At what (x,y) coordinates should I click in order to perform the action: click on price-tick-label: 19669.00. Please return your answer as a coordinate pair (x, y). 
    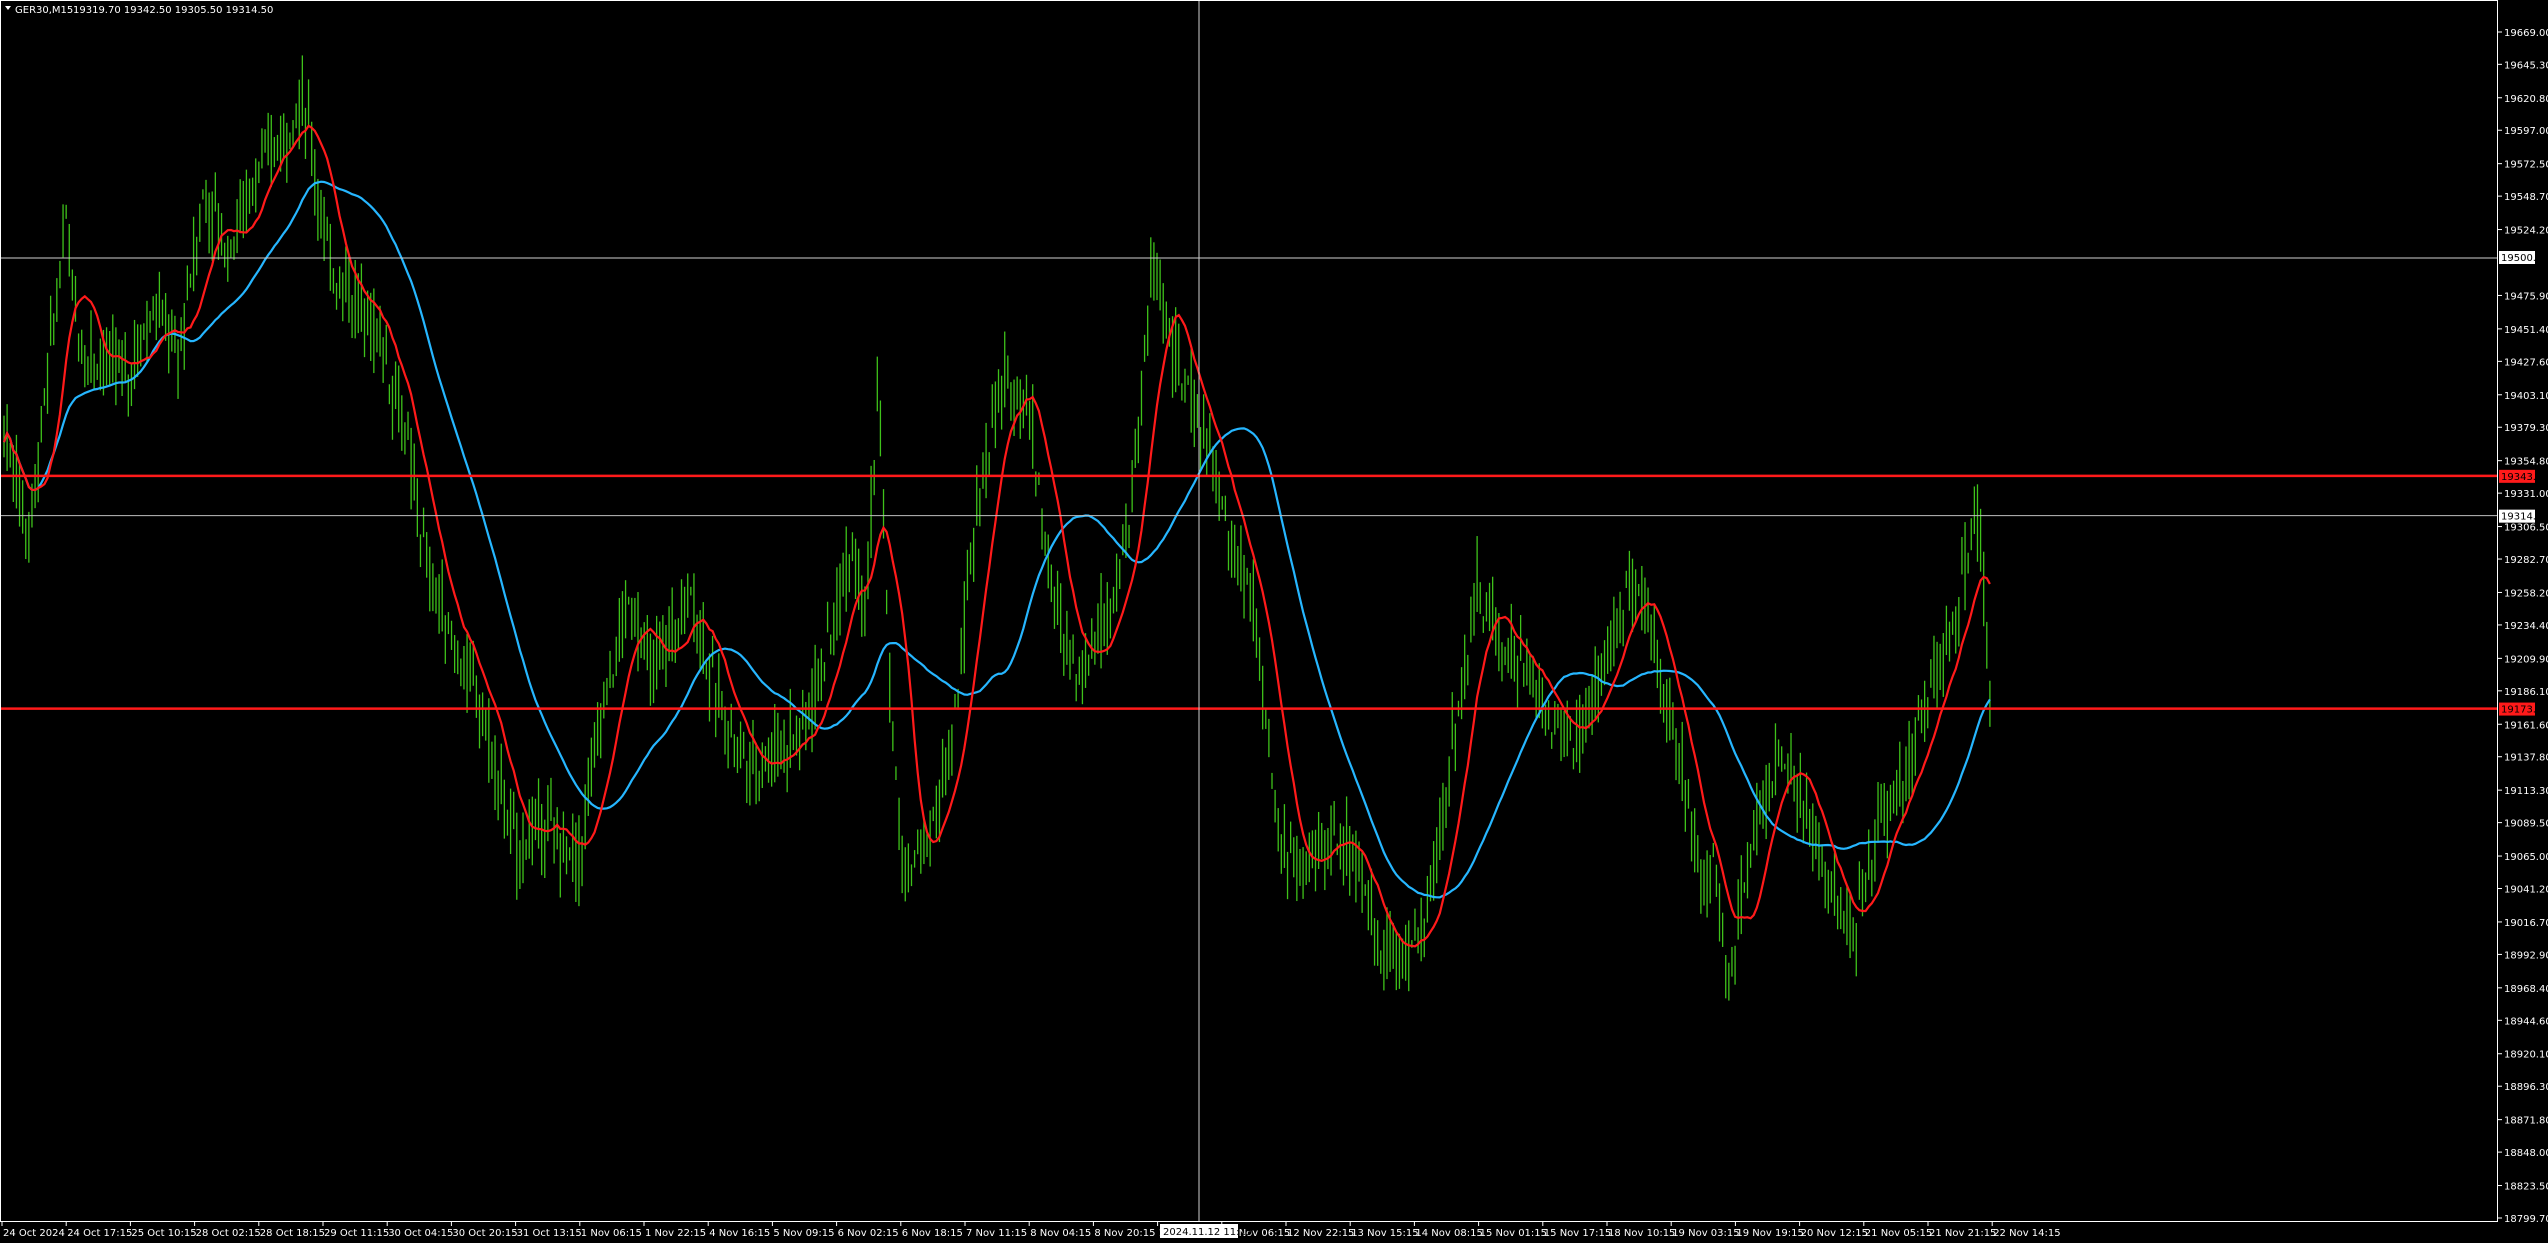
    Looking at the image, I should click on (2526, 33).